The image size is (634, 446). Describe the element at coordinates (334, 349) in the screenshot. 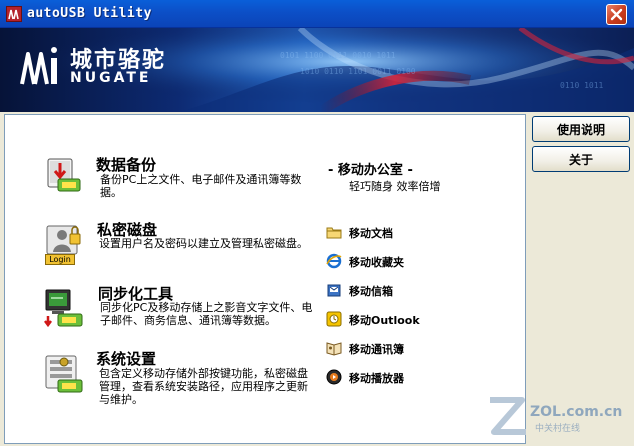

I see `addressbook-icon` at that location.